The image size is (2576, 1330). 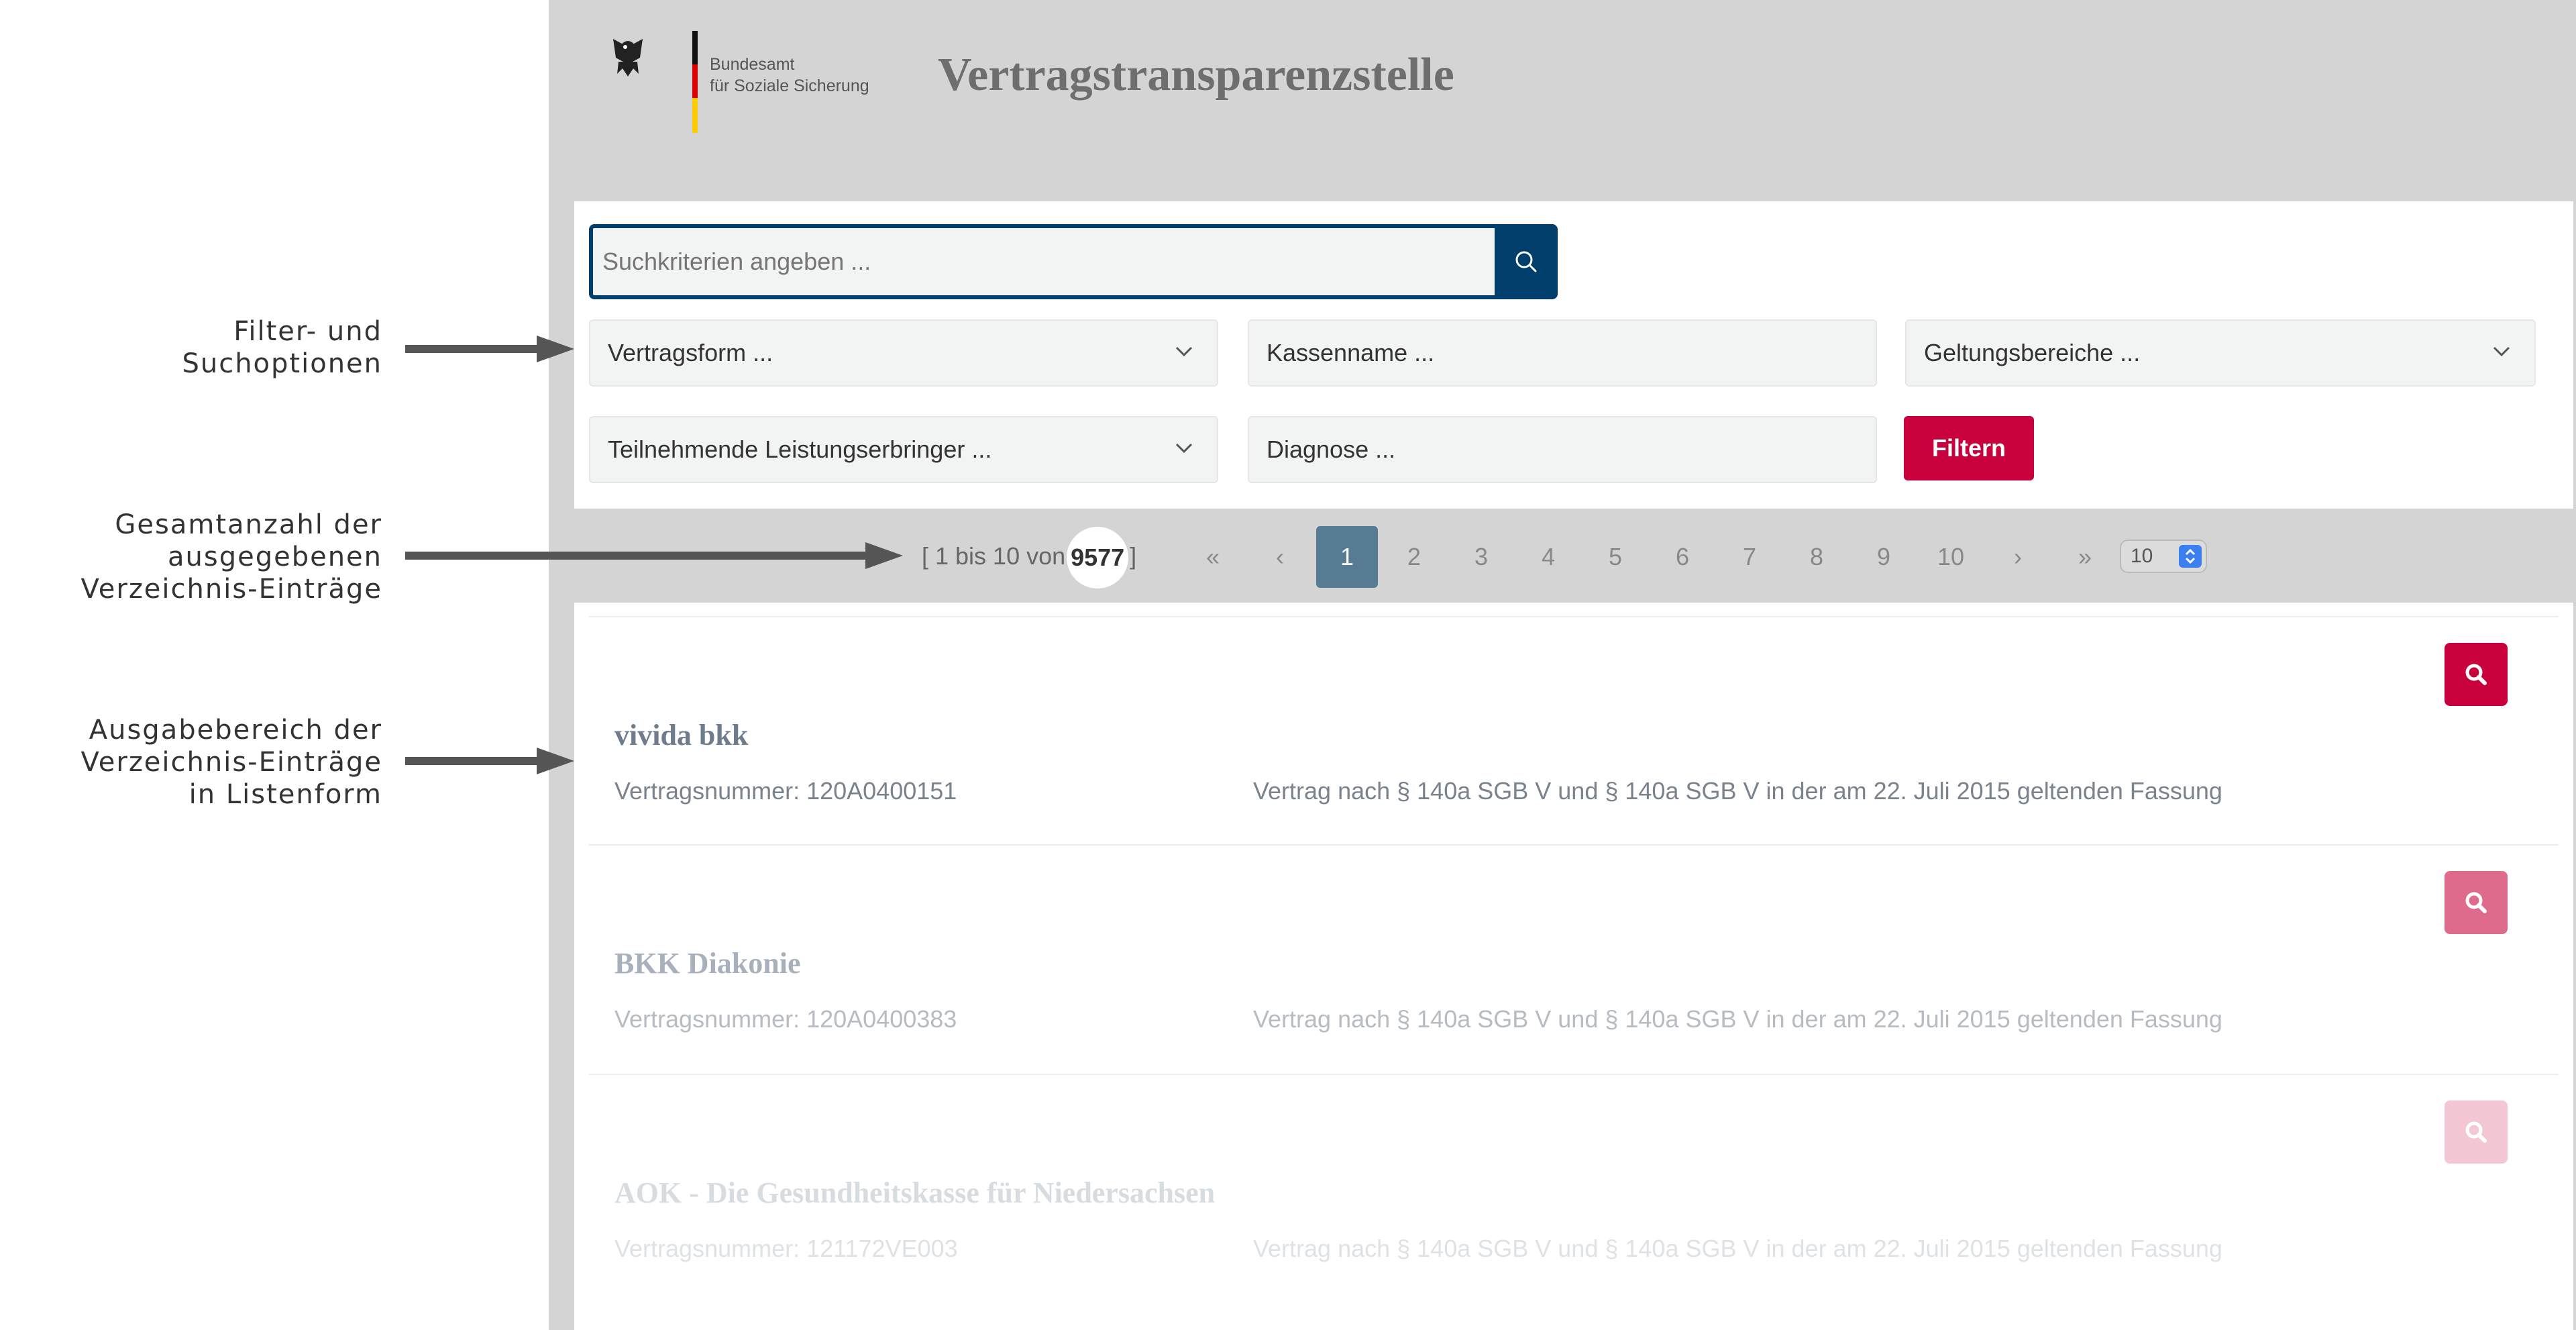 I want to click on page-3-button: 3, so click(x=1481, y=557).